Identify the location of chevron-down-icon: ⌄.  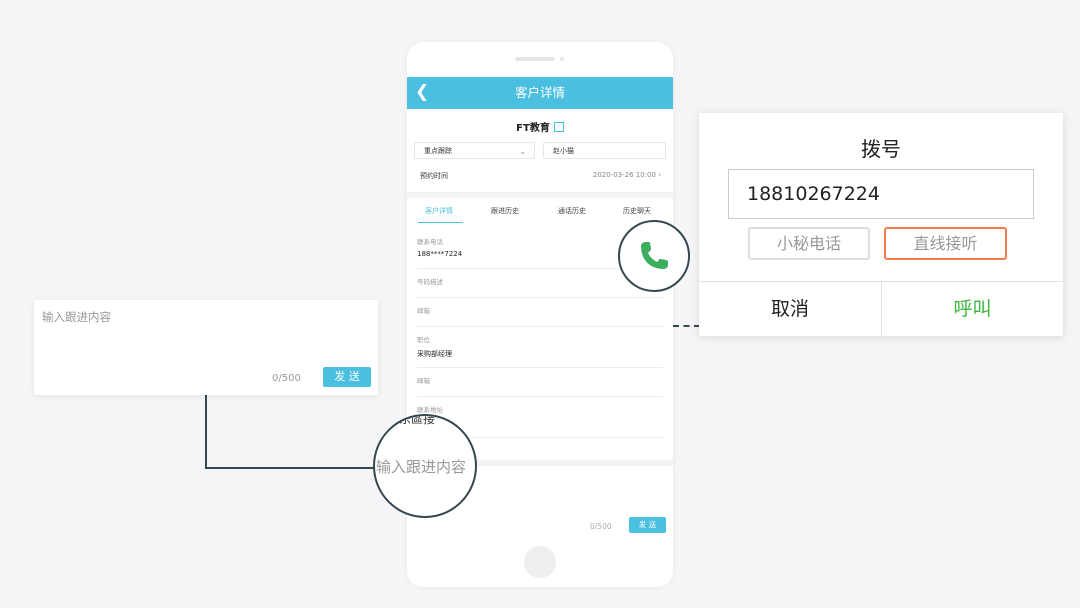
(522, 151).